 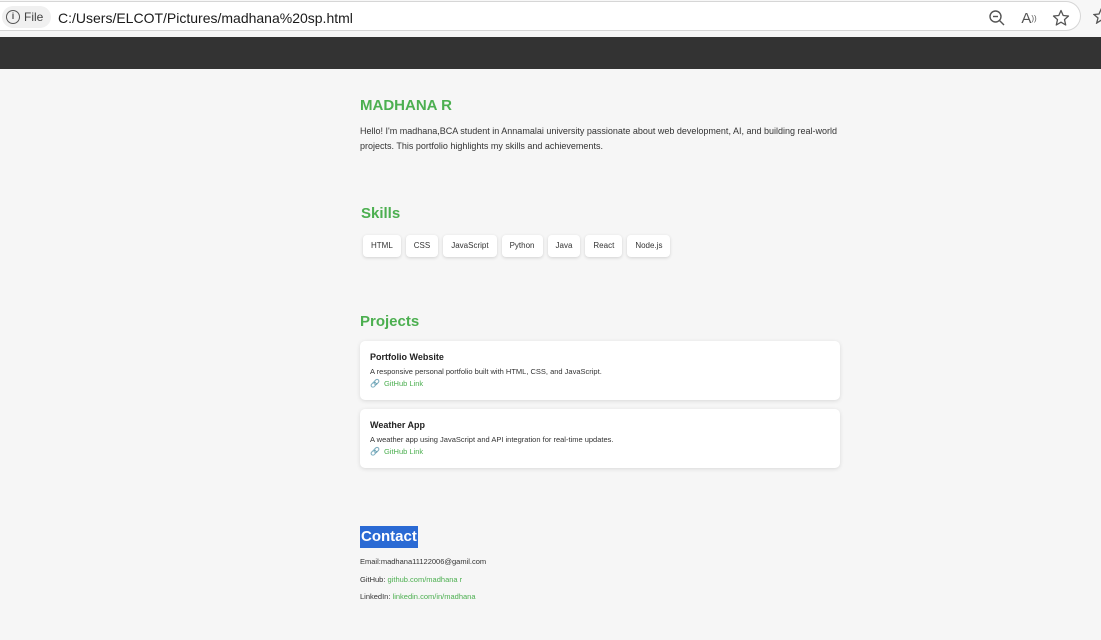 What do you see at coordinates (382, 246) in the screenshot?
I see `skill-tag: HTML` at bounding box center [382, 246].